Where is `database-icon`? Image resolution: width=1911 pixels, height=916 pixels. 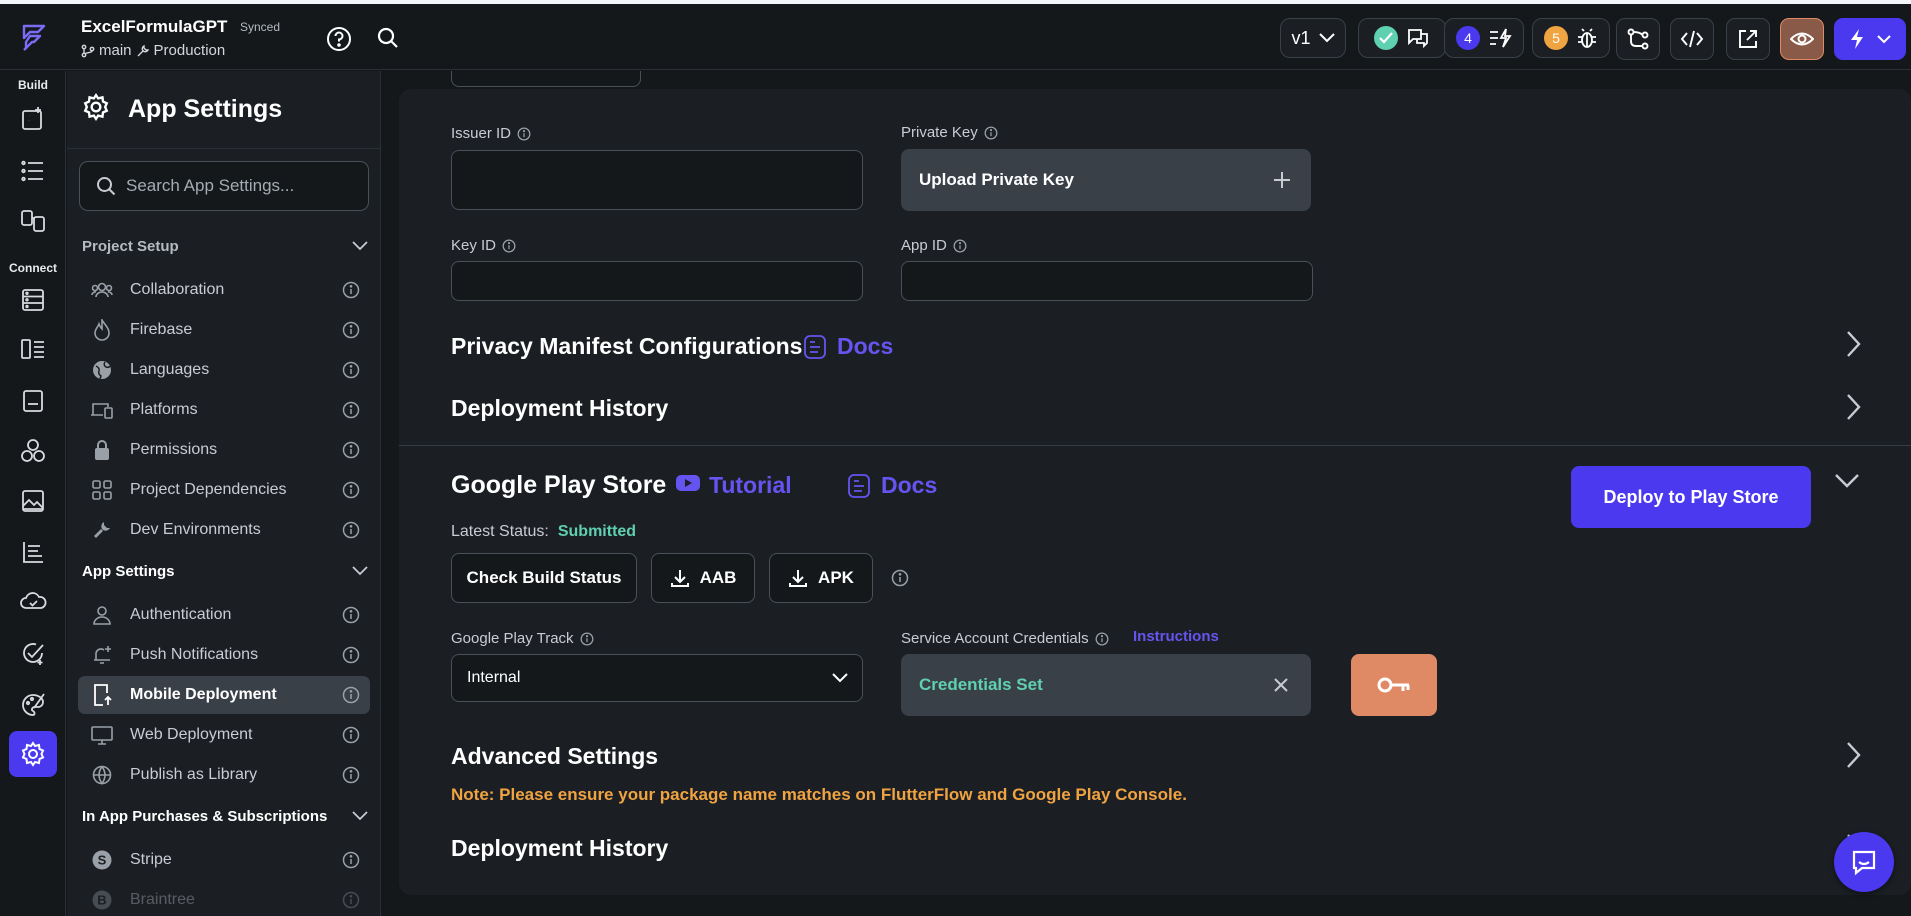 database-icon is located at coordinates (33, 300).